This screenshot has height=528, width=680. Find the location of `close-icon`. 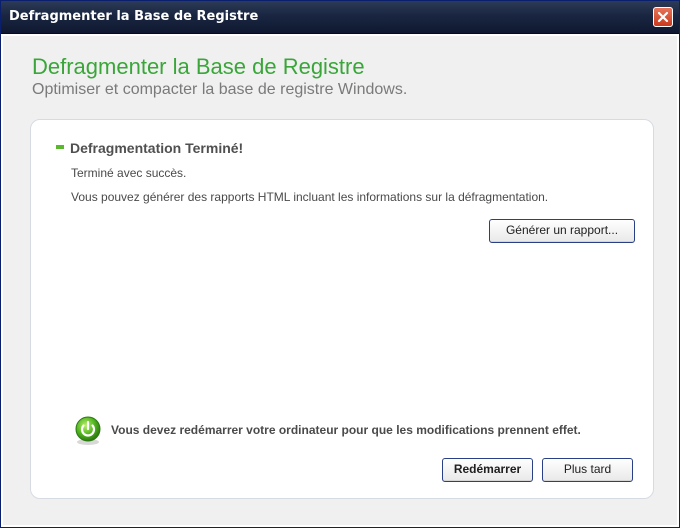

close-icon is located at coordinates (663, 17).